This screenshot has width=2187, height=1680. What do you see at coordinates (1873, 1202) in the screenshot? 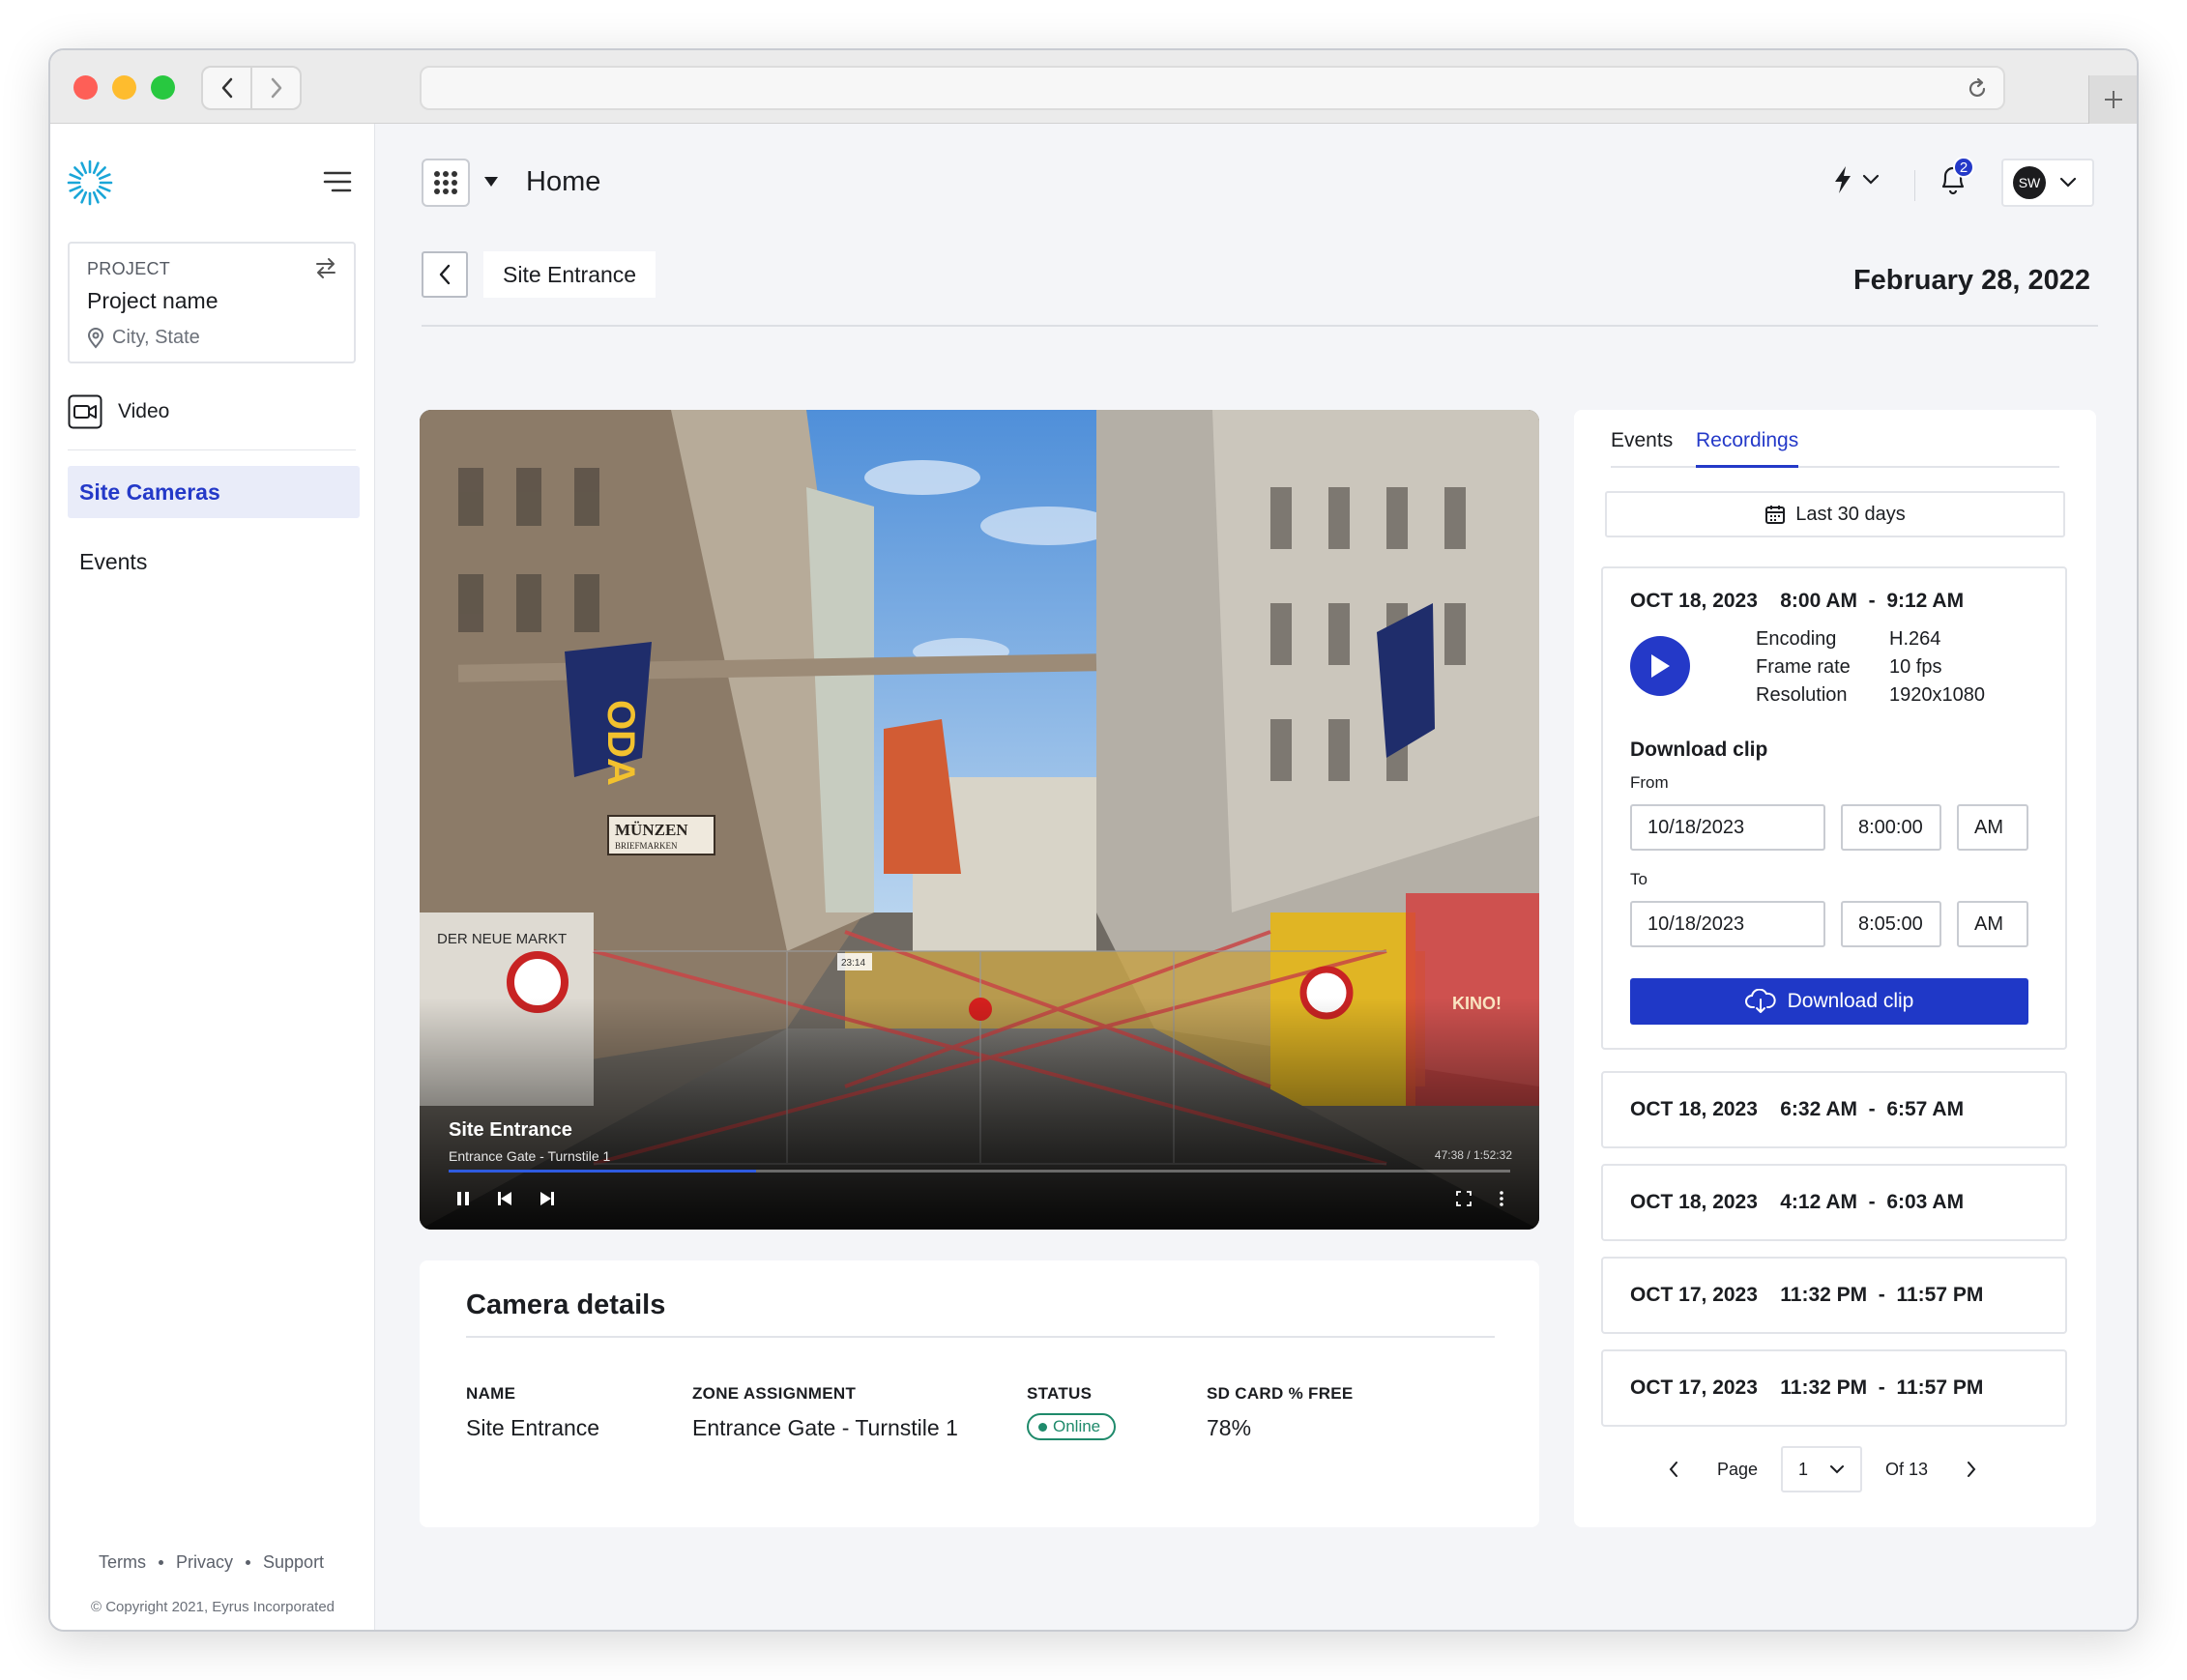
I see `recording-time: 4:12 AM - 6:03 AM` at bounding box center [1873, 1202].